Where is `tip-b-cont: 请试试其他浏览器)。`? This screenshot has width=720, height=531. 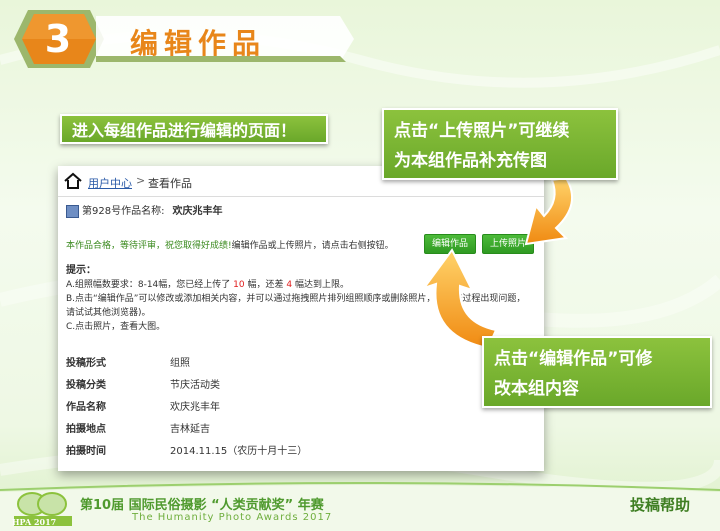 tip-b-cont: 请试试其他浏览器)。 is located at coordinates (108, 313).